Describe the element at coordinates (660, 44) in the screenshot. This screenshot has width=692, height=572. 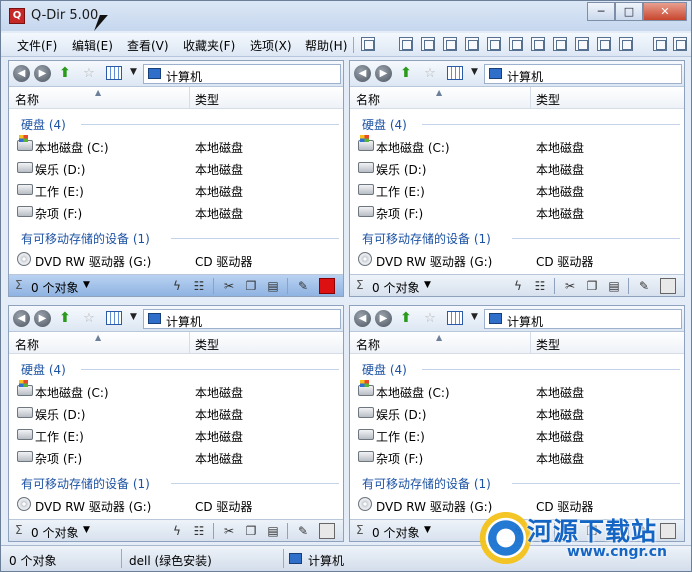
I see `layout-12-icon` at that location.